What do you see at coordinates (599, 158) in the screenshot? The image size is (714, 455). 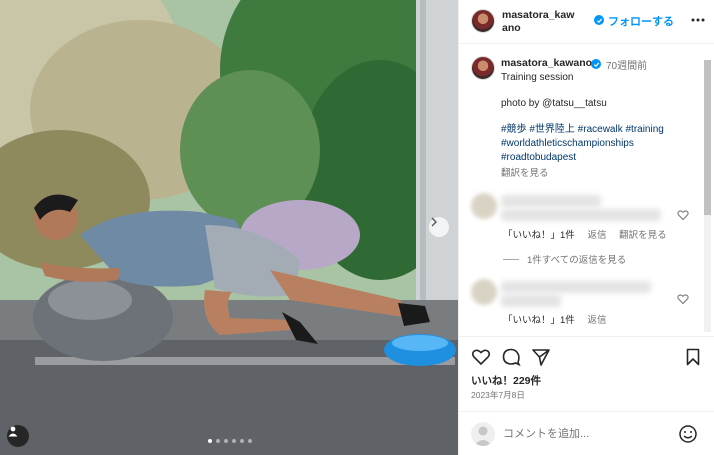 I see `hashtag-line: #roadtobudapest` at bounding box center [599, 158].